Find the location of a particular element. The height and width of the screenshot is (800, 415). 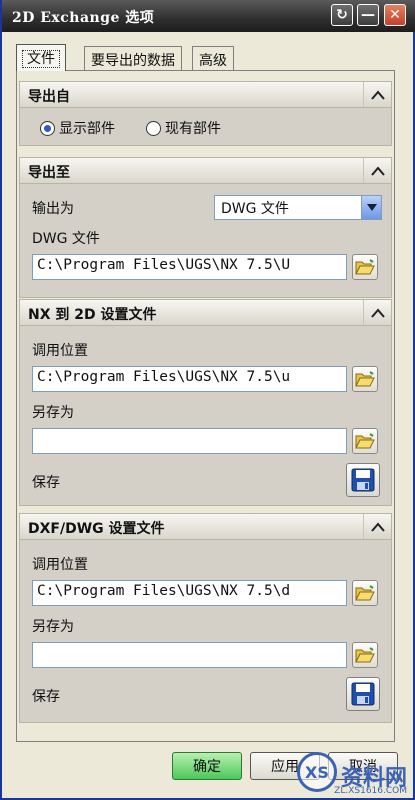

dxf-dwg-save-as-input is located at coordinates (189, 655).